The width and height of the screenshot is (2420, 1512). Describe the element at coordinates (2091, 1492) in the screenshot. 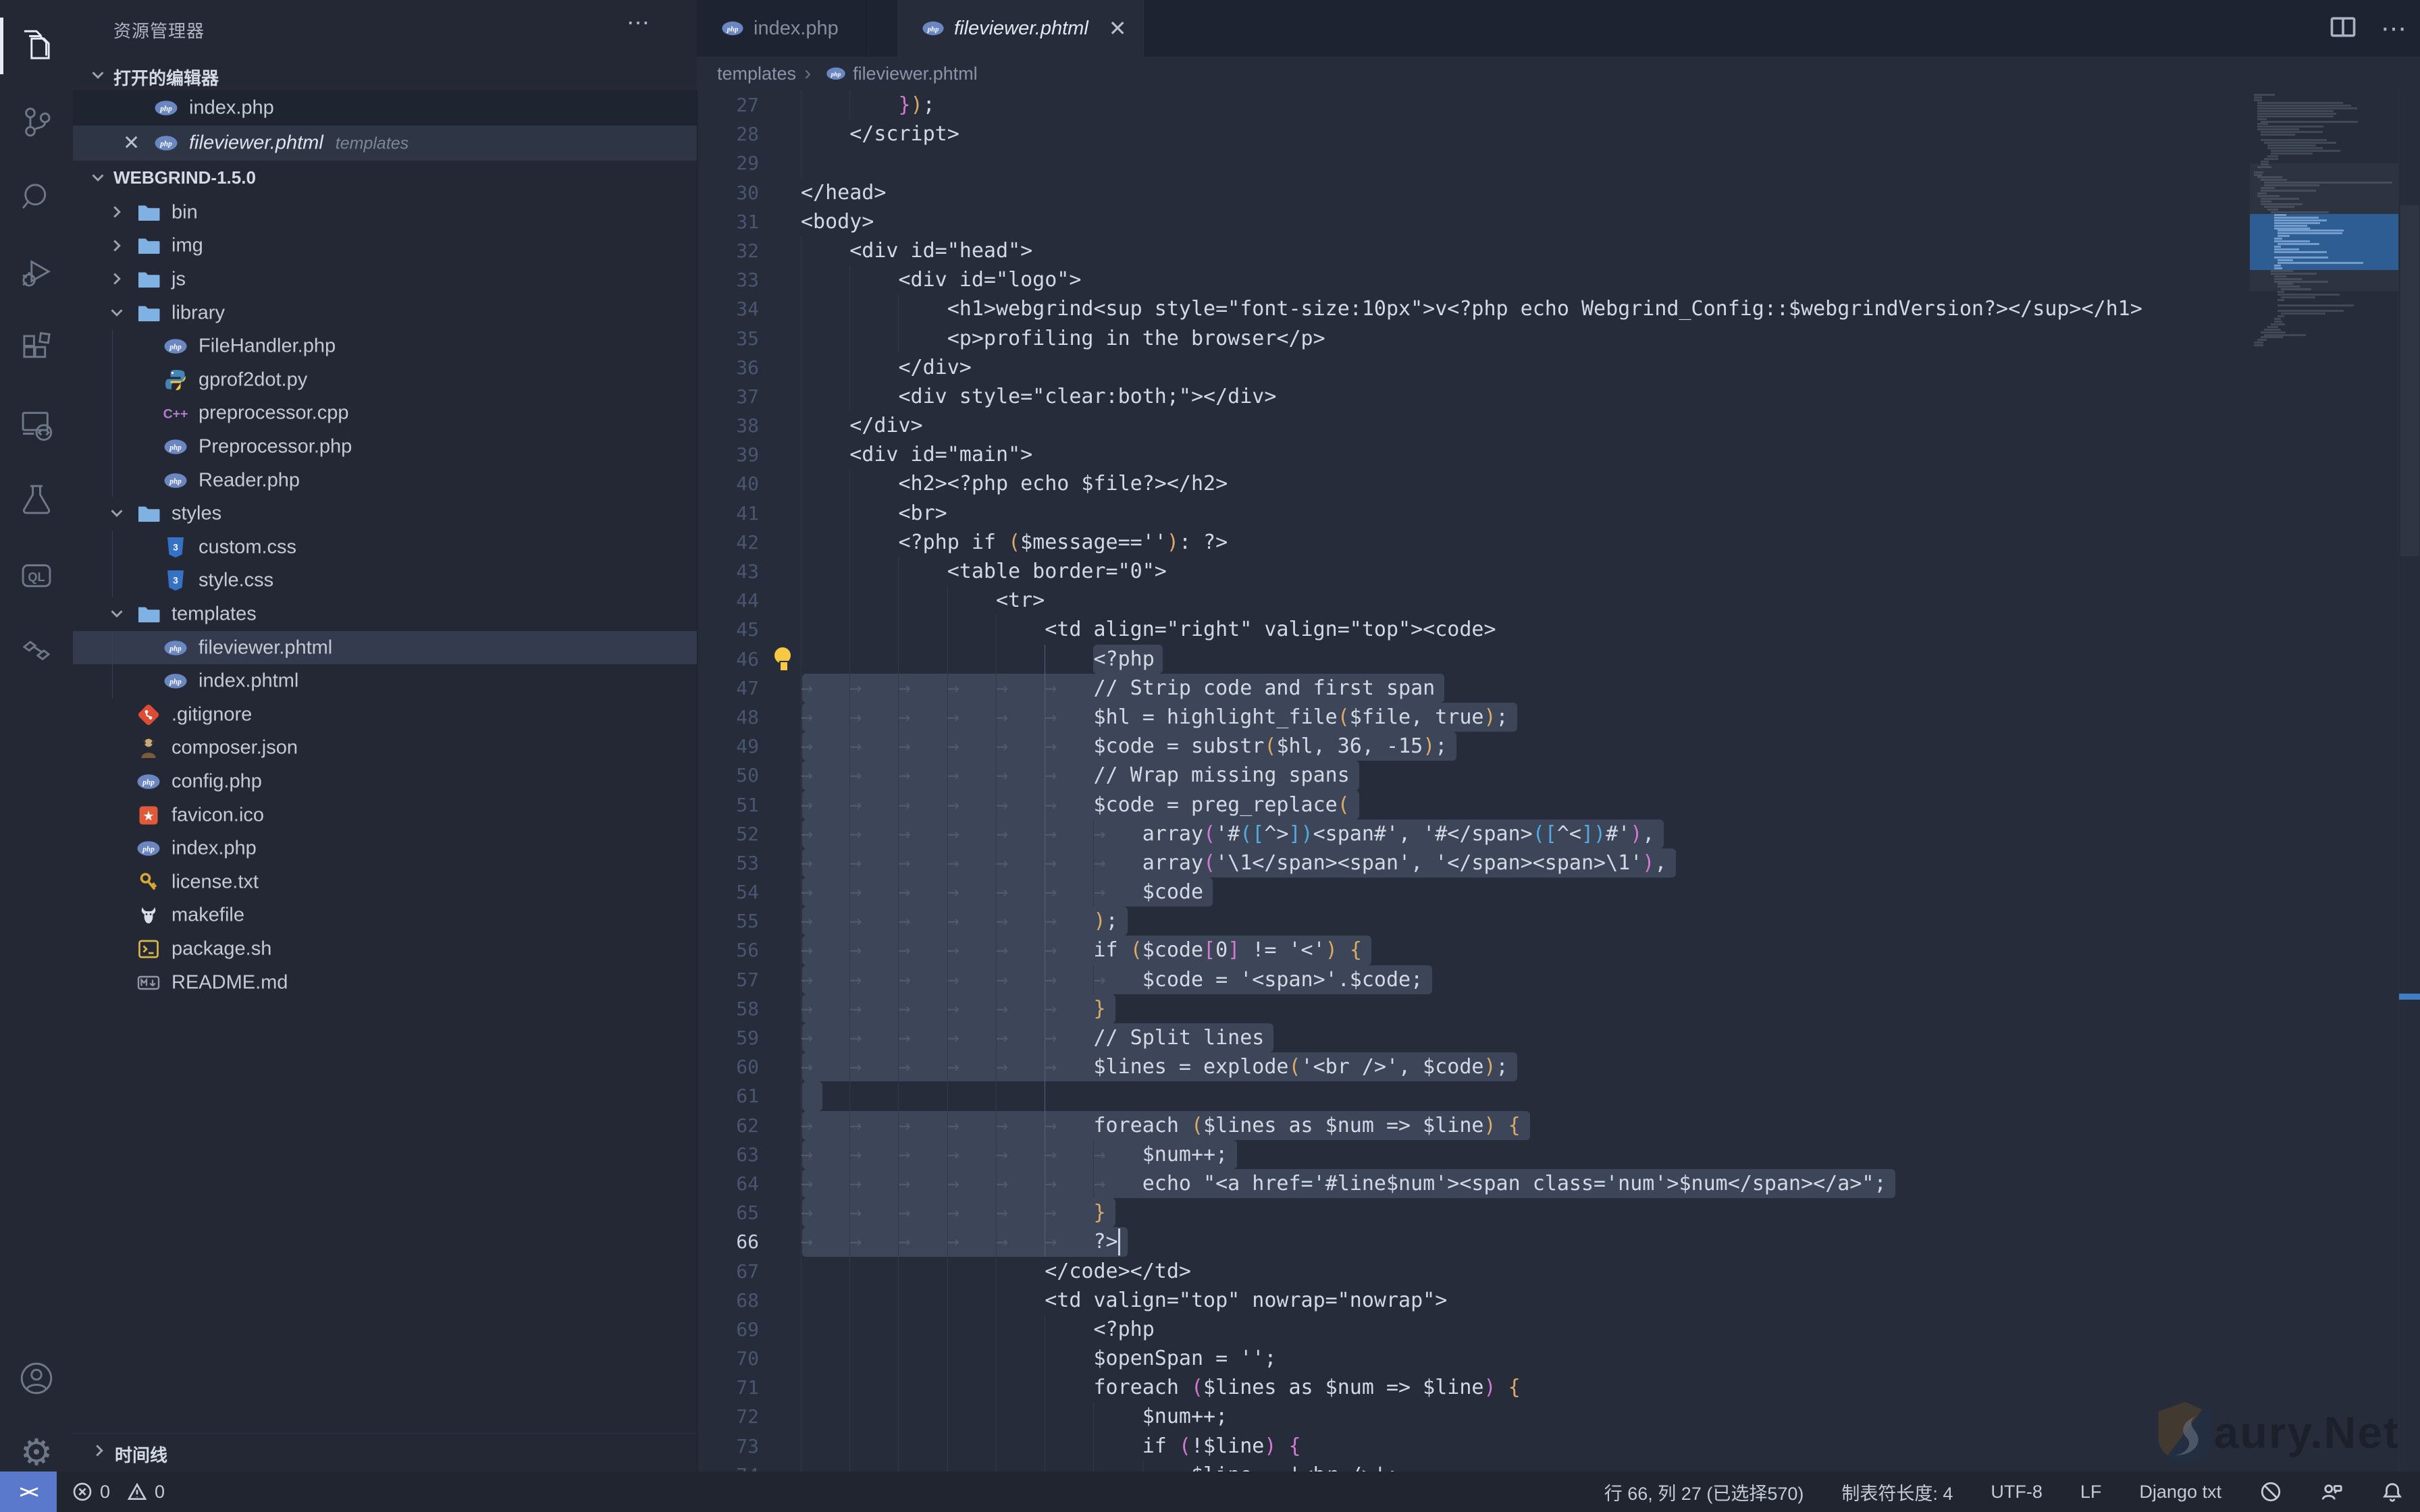

I see `status-eol: LF` at that location.